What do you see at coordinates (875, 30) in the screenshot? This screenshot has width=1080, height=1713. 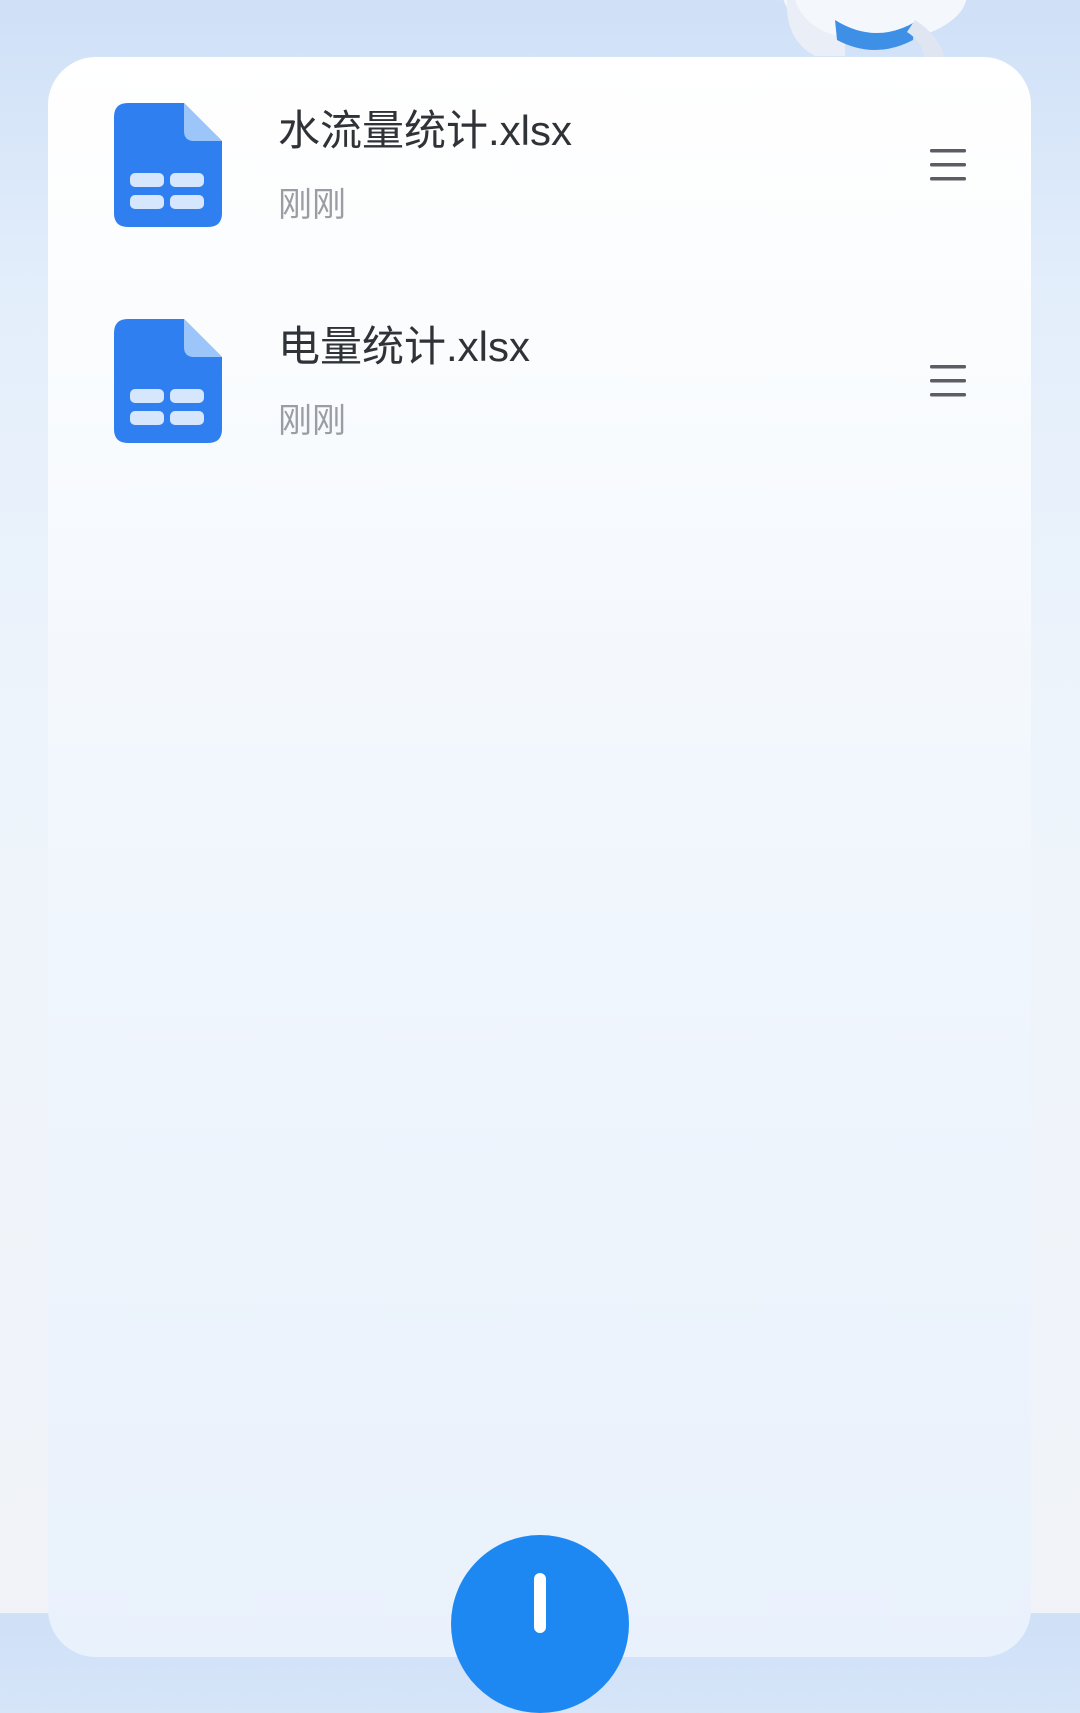 I see `mascot-illustration` at bounding box center [875, 30].